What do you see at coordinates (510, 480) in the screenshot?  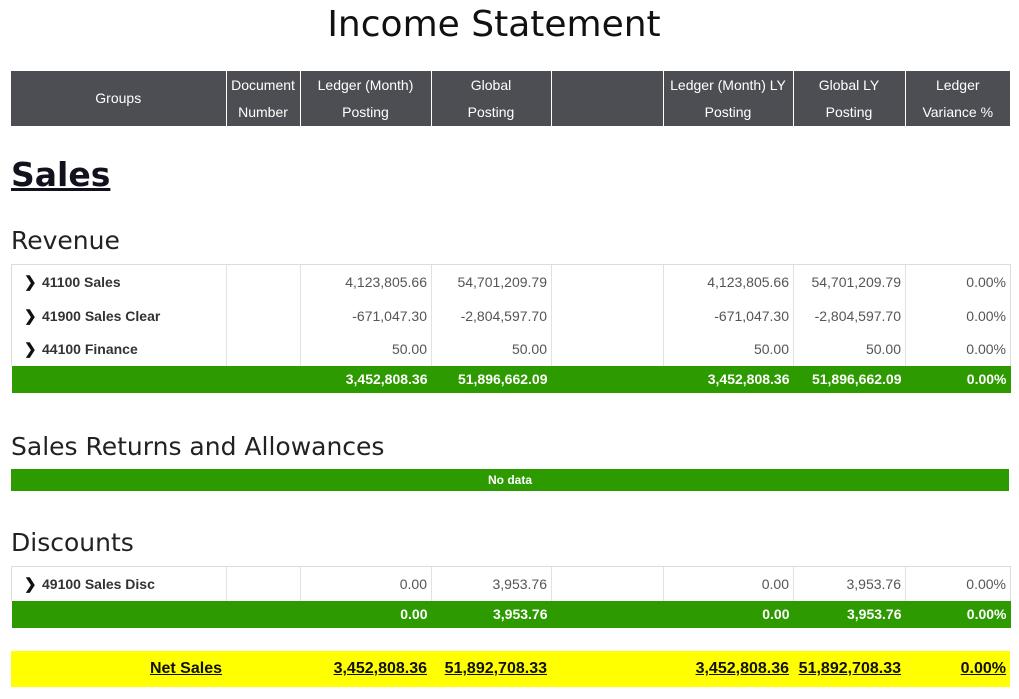 I see `no-data-bar: No data` at bounding box center [510, 480].